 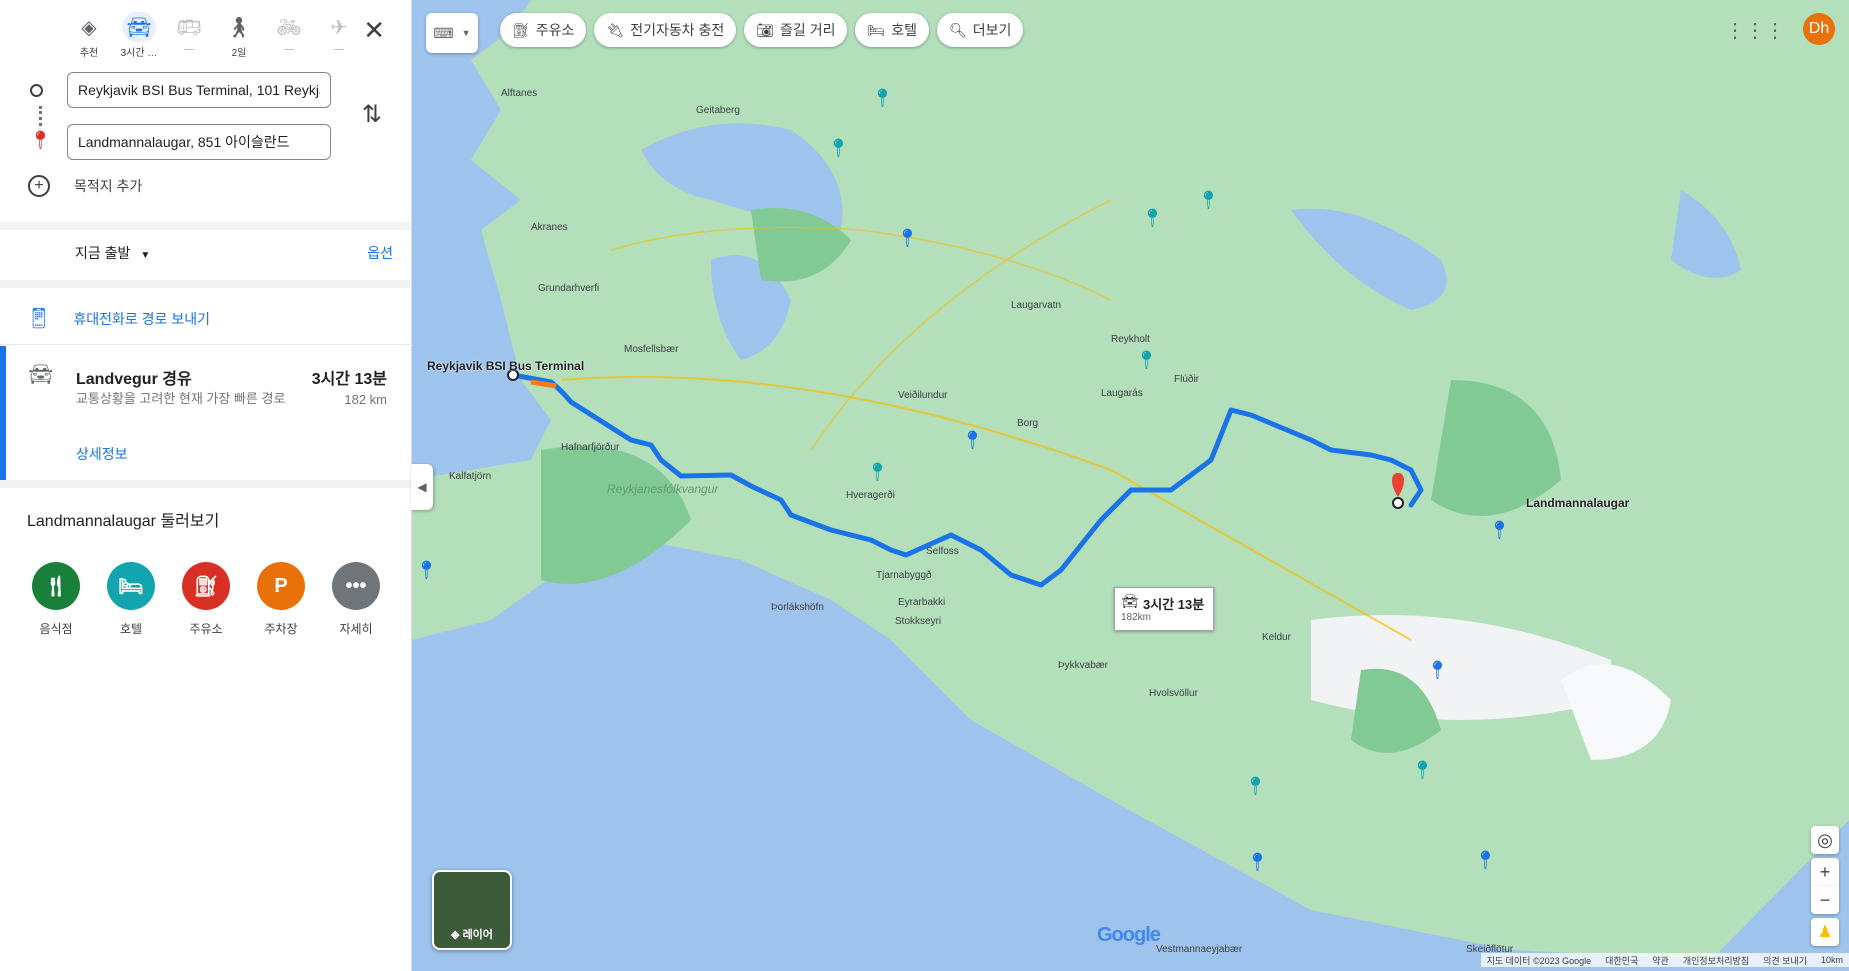 What do you see at coordinates (239, 36) in the screenshot?
I see `mode-walking: 🚶︎ 2일` at bounding box center [239, 36].